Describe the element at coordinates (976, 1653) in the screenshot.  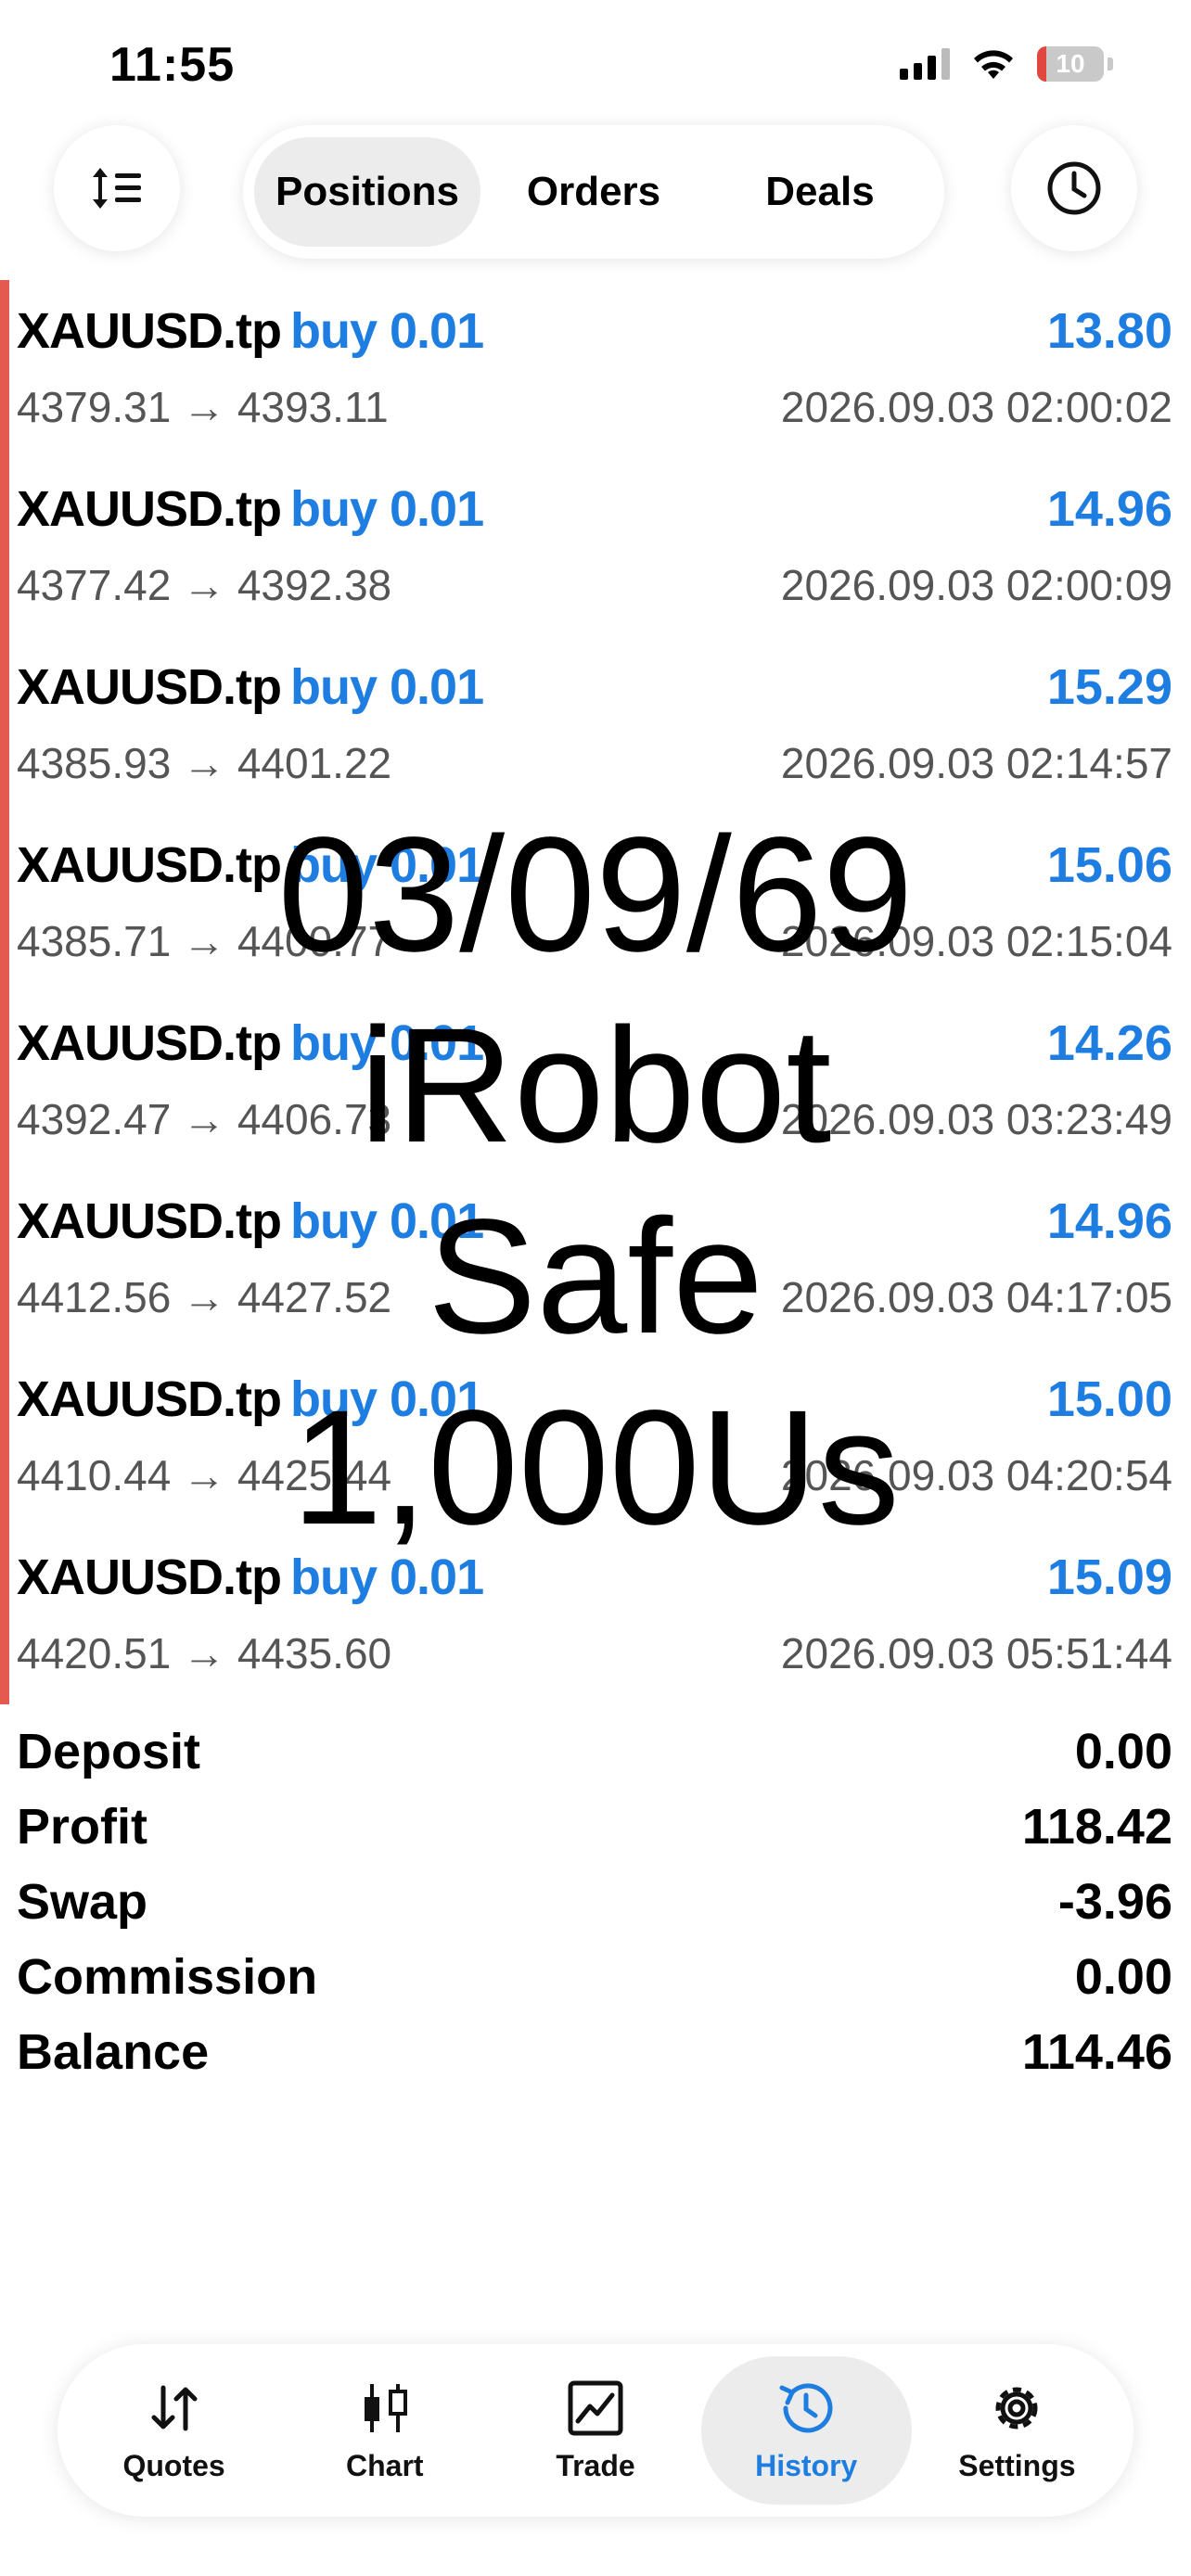
I see `deal-time: 2026.09.03 05:51:44` at that location.